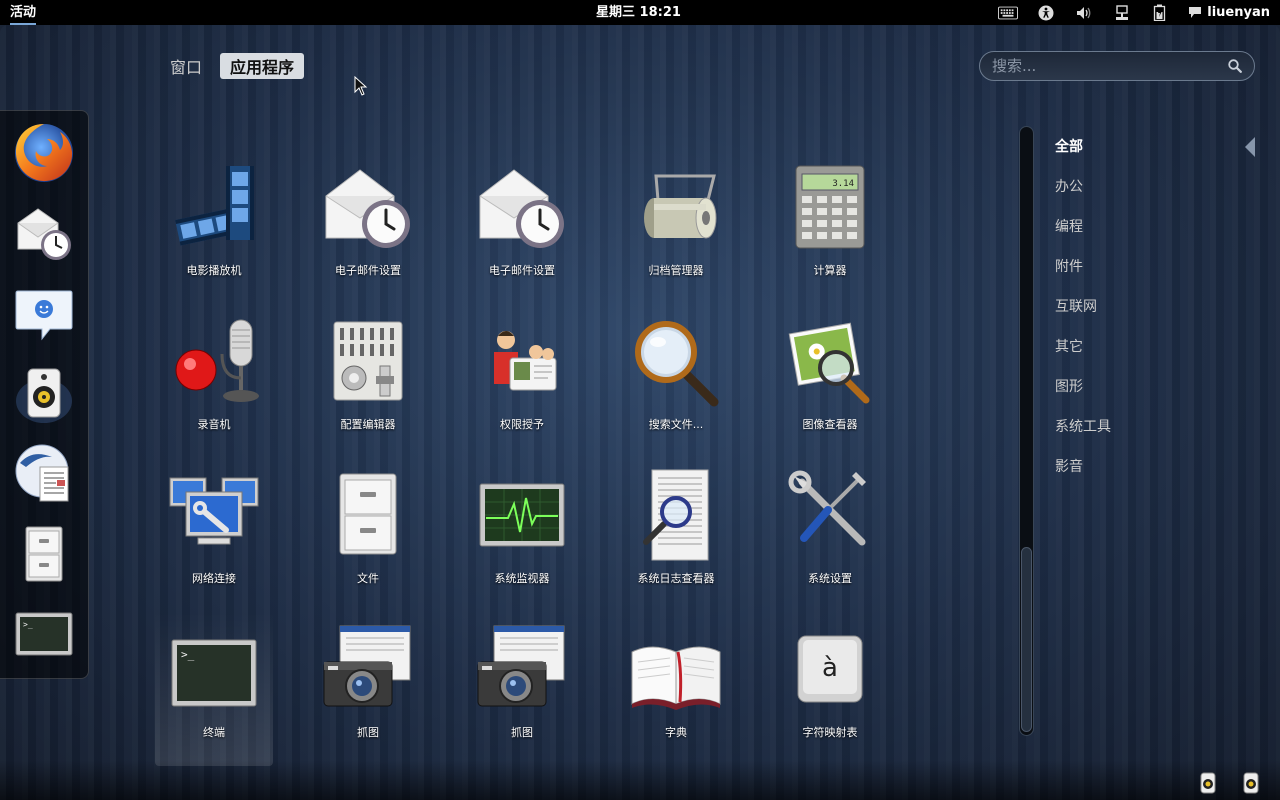  I want to click on tab-applications: 应用程序, so click(262, 66).